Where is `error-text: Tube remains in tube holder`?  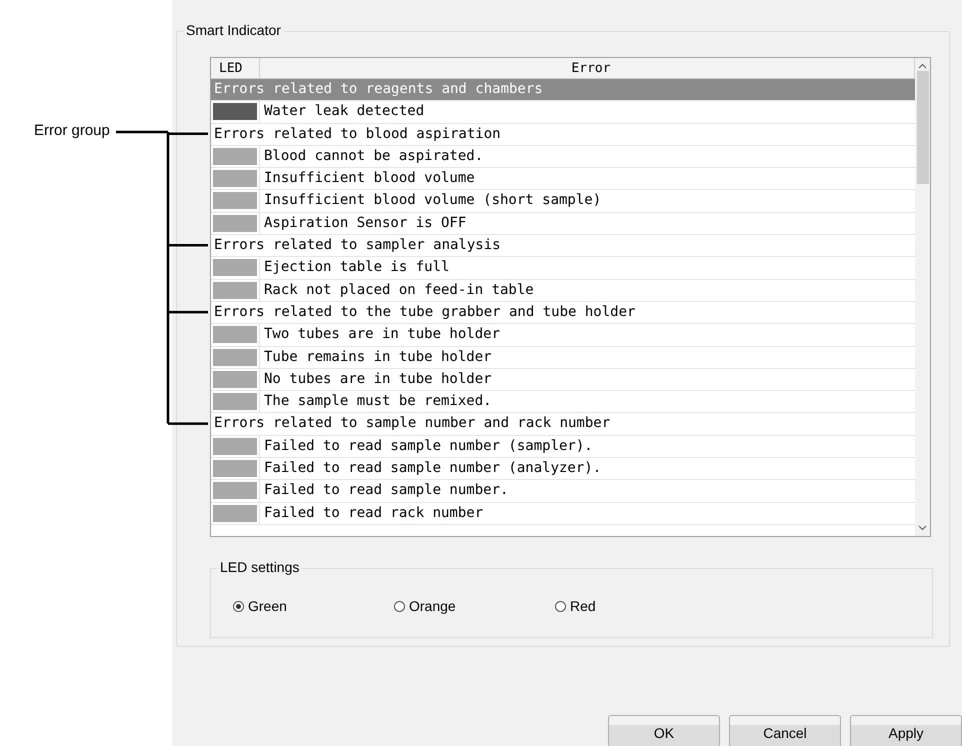
error-text: Tube remains in tube holder is located at coordinates (587, 357).